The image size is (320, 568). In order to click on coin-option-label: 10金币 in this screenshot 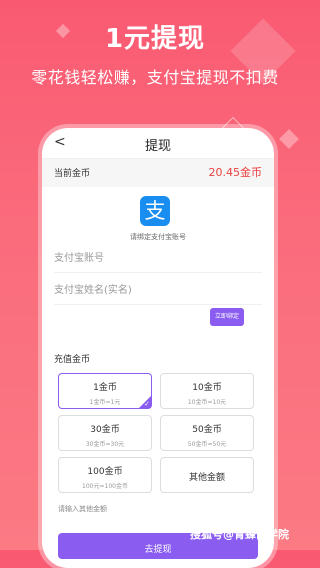, I will do `click(207, 388)`.